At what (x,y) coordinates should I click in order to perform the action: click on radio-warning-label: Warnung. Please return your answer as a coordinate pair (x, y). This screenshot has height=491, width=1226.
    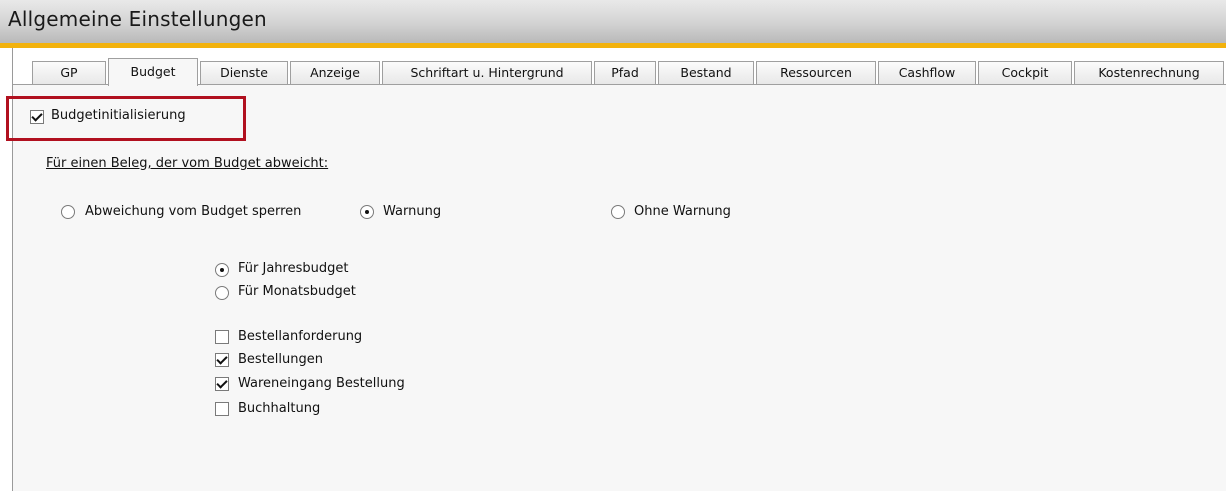
    Looking at the image, I should click on (412, 211).